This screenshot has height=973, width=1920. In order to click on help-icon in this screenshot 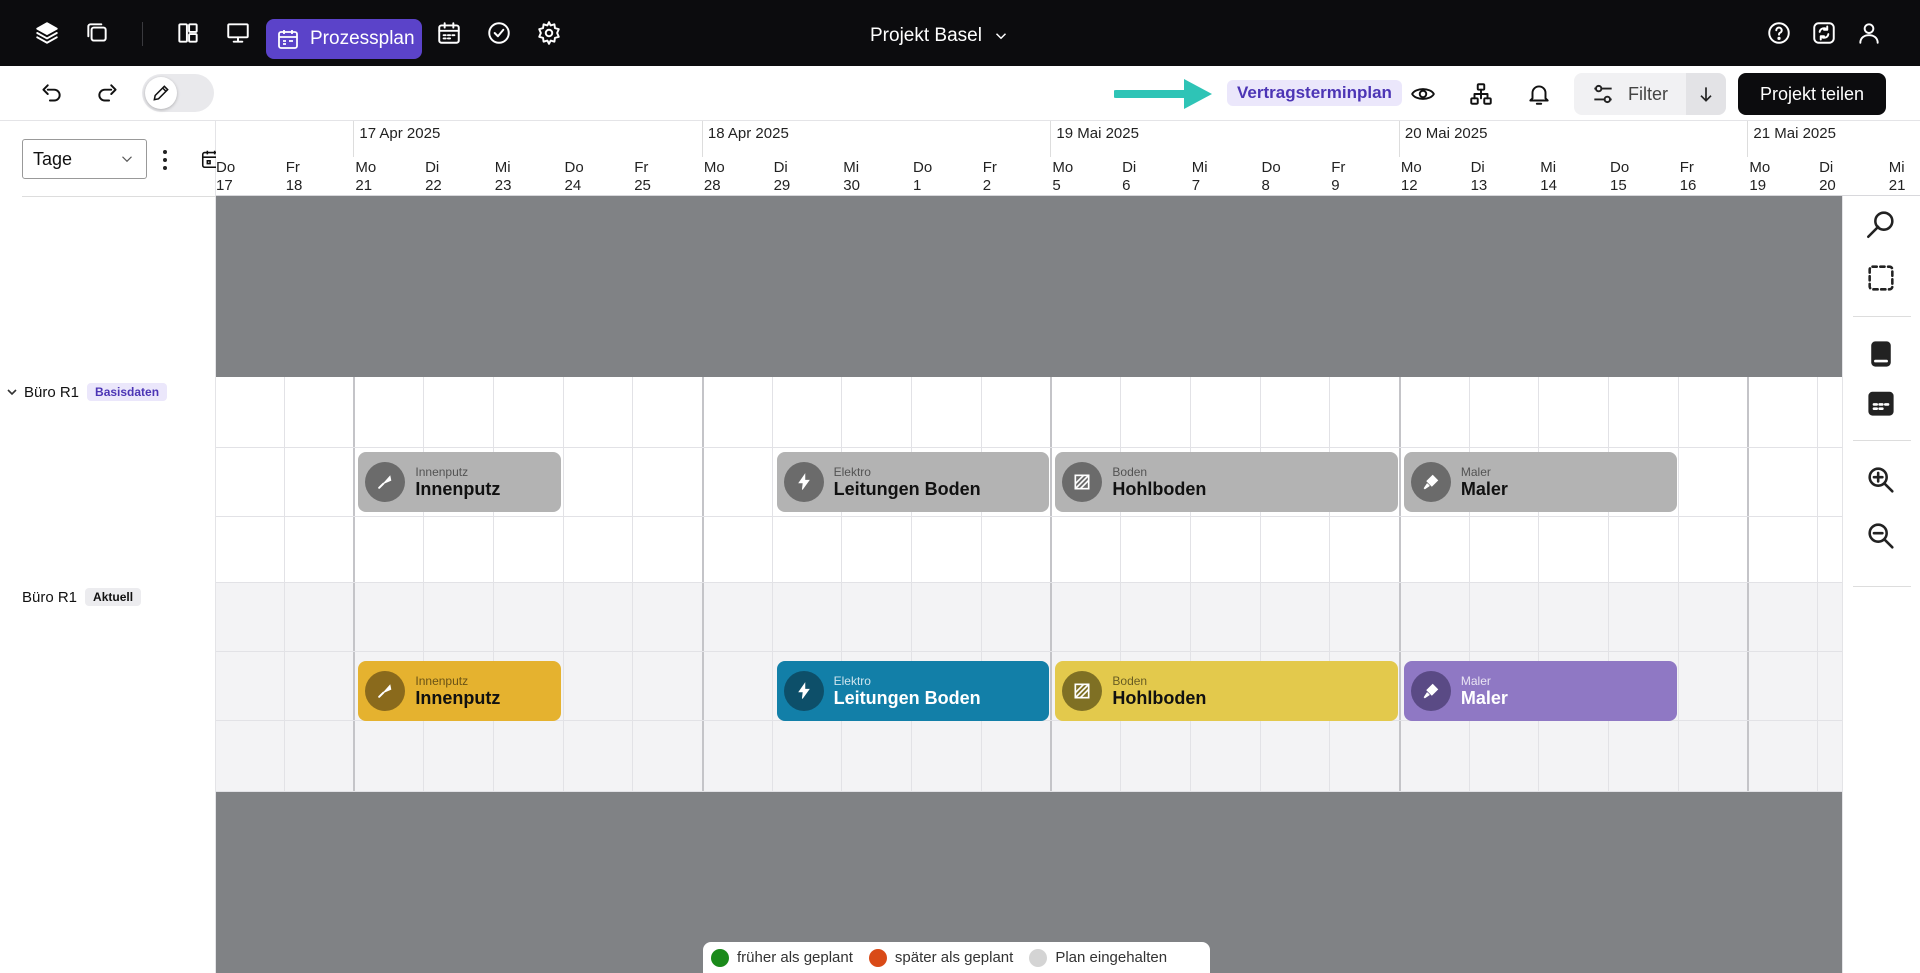, I will do `click(1779, 33)`.